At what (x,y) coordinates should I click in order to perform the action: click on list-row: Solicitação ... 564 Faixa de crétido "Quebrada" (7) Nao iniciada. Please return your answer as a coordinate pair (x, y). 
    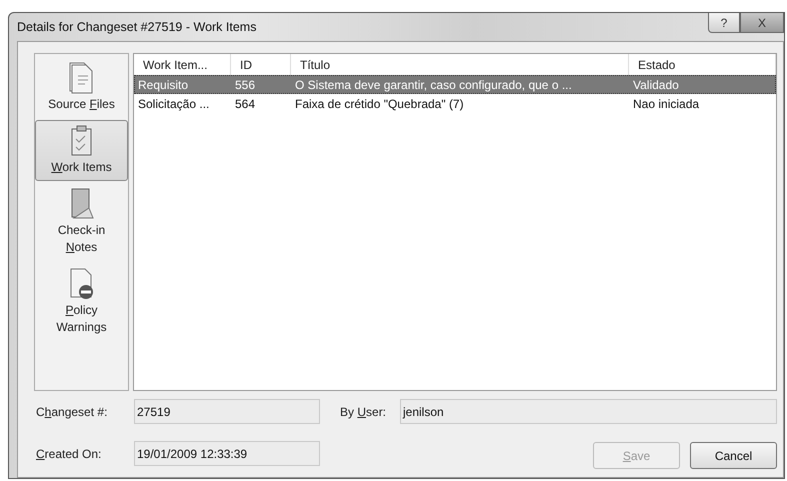
    Looking at the image, I should click on (455, 103).